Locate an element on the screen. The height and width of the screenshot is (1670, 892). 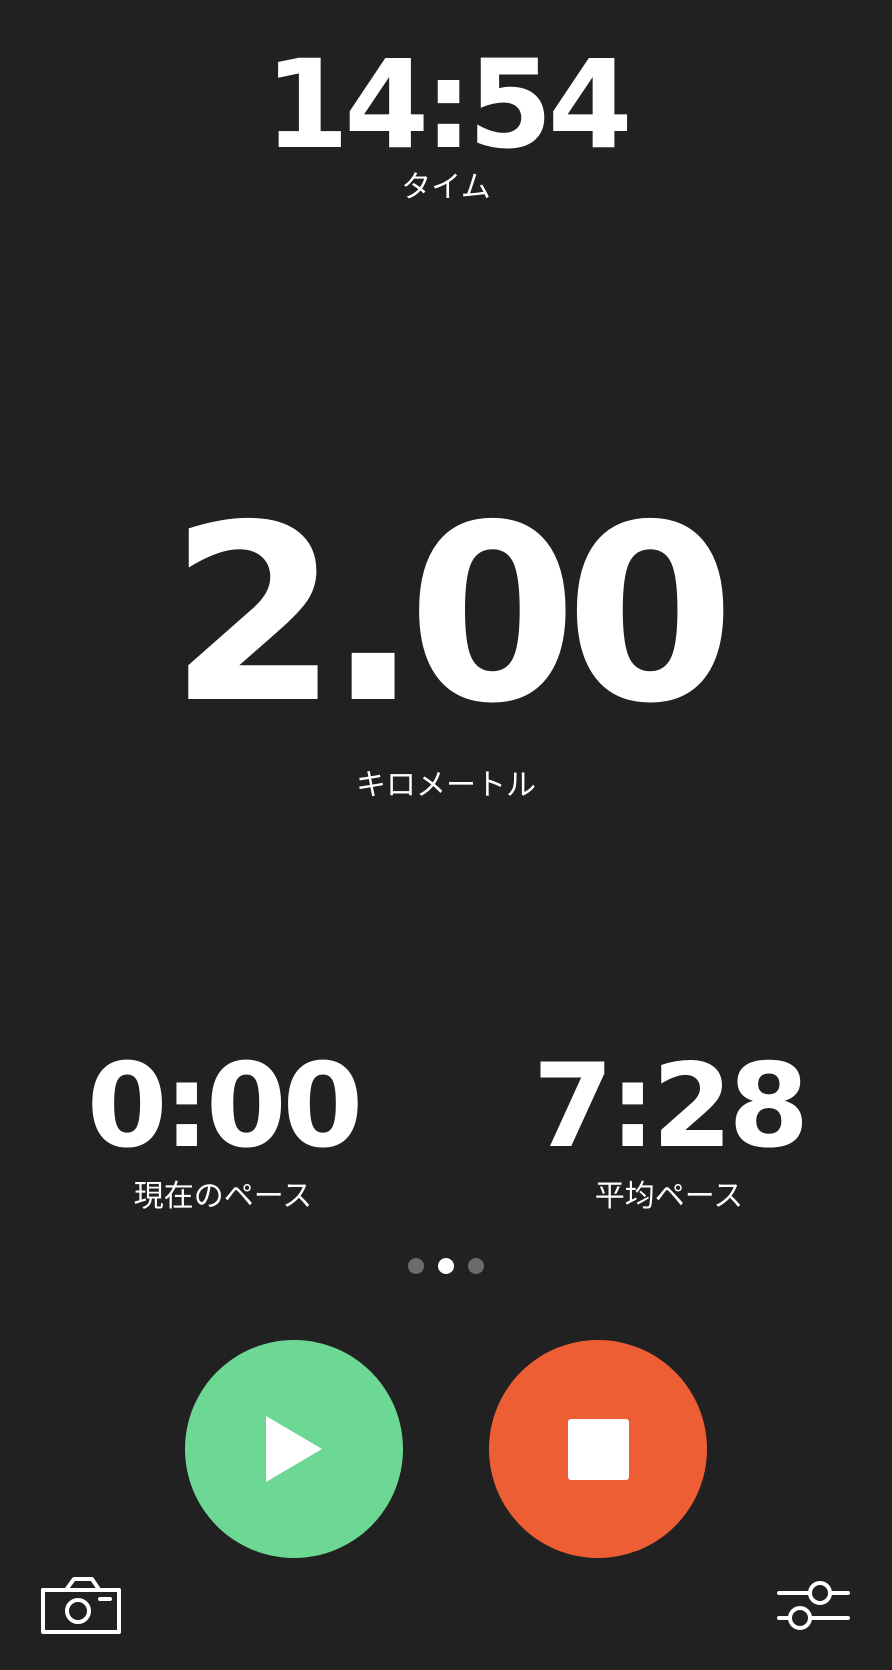
play-button is located at coordinates (294, 1449).